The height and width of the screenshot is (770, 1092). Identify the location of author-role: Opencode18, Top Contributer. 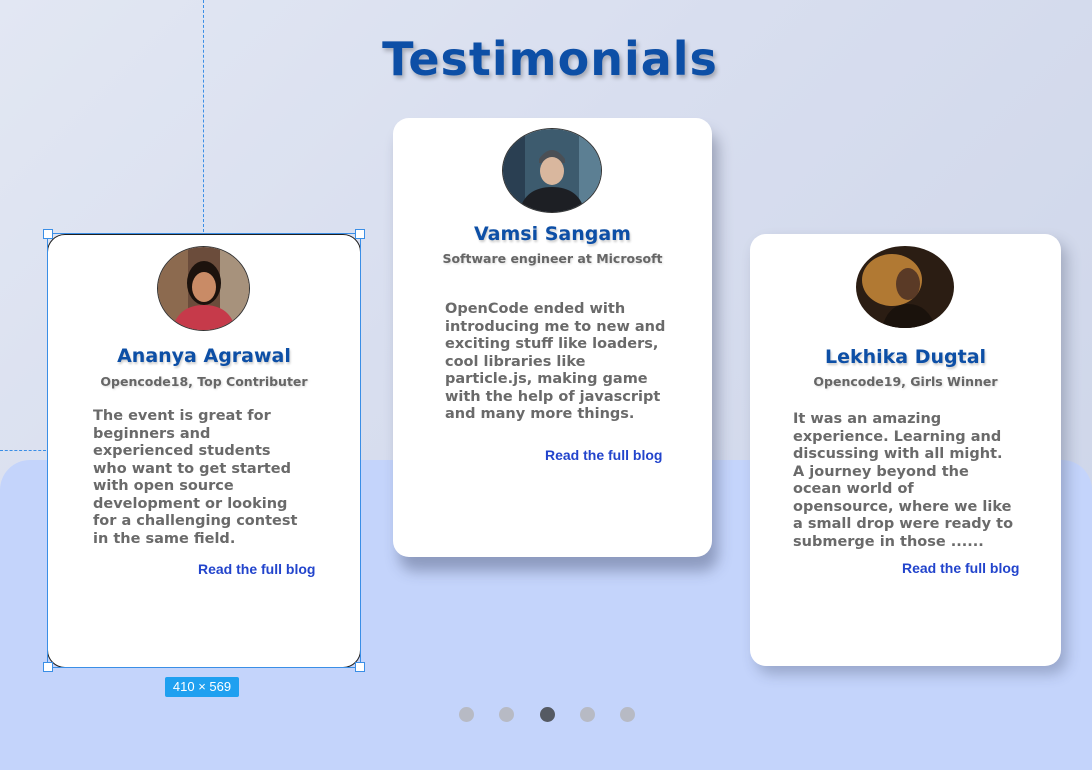
(204, 381).